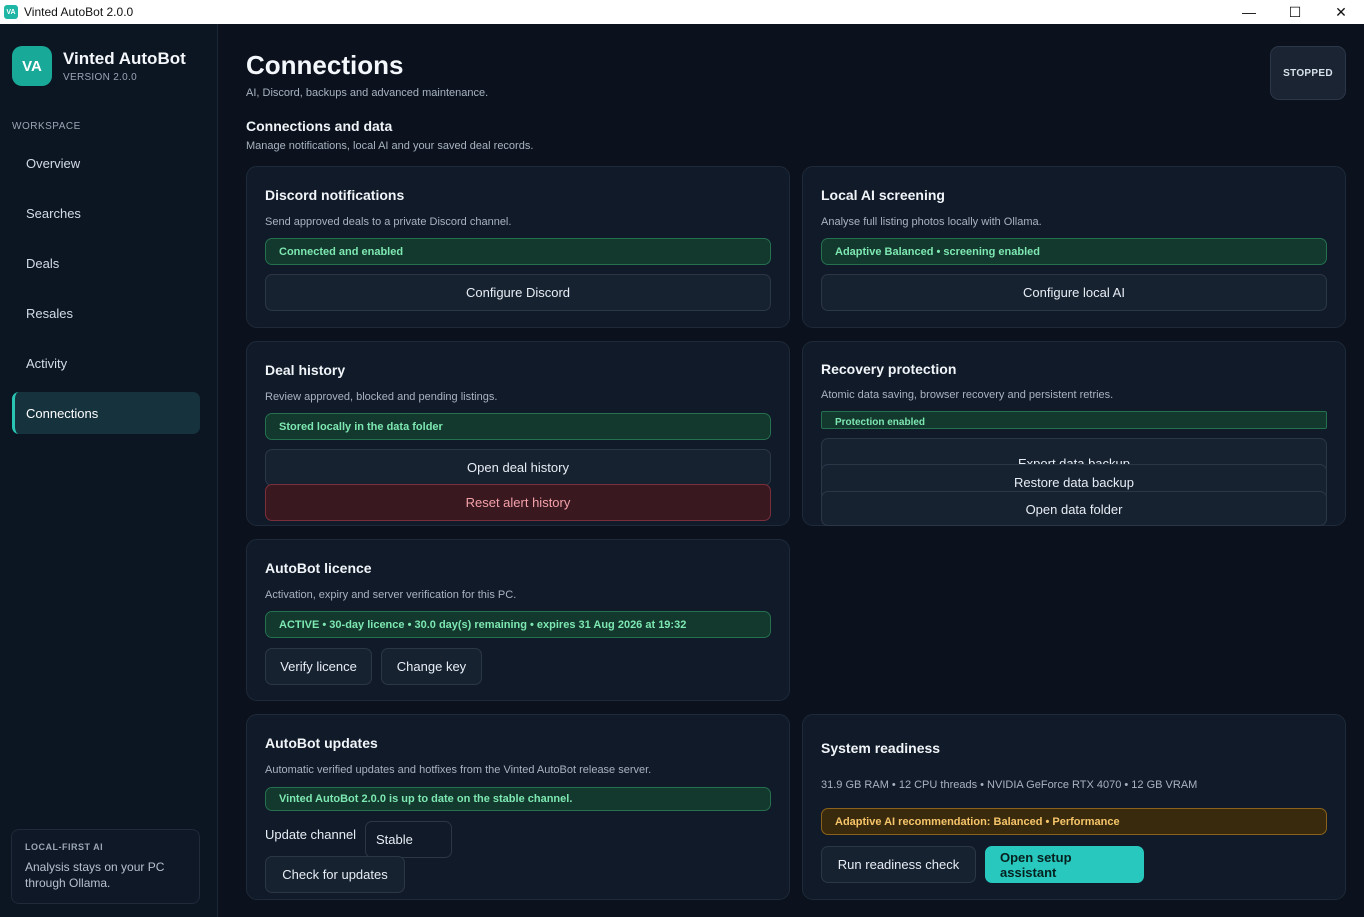 Image resolution: width=1364 pixels, height=917 pixels. What do you see at coordinates (1074, 292) in the screenshot?
I see `configure-local-ai-button: Configure local AI` at bounding box center [1074, 292].